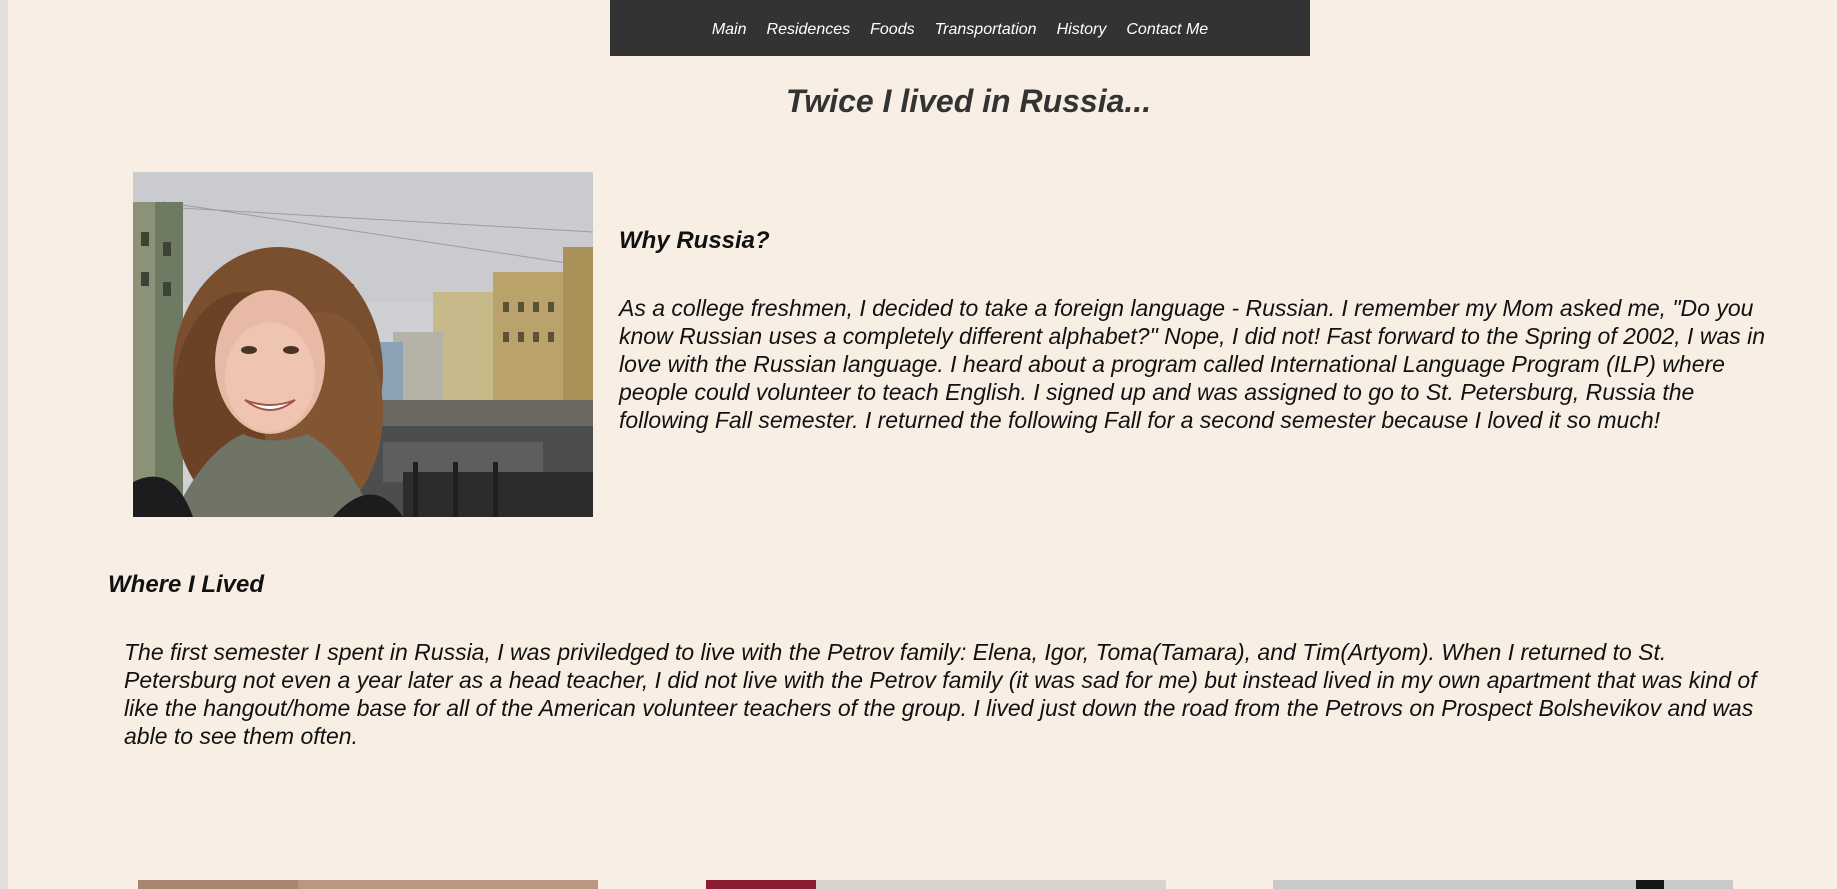 Image resolution: width=1837 pixels, height=889 pixels. Describe the element at coordinates (1082, 30) in the screenshot. I see `nav-history-link: History` at that location.